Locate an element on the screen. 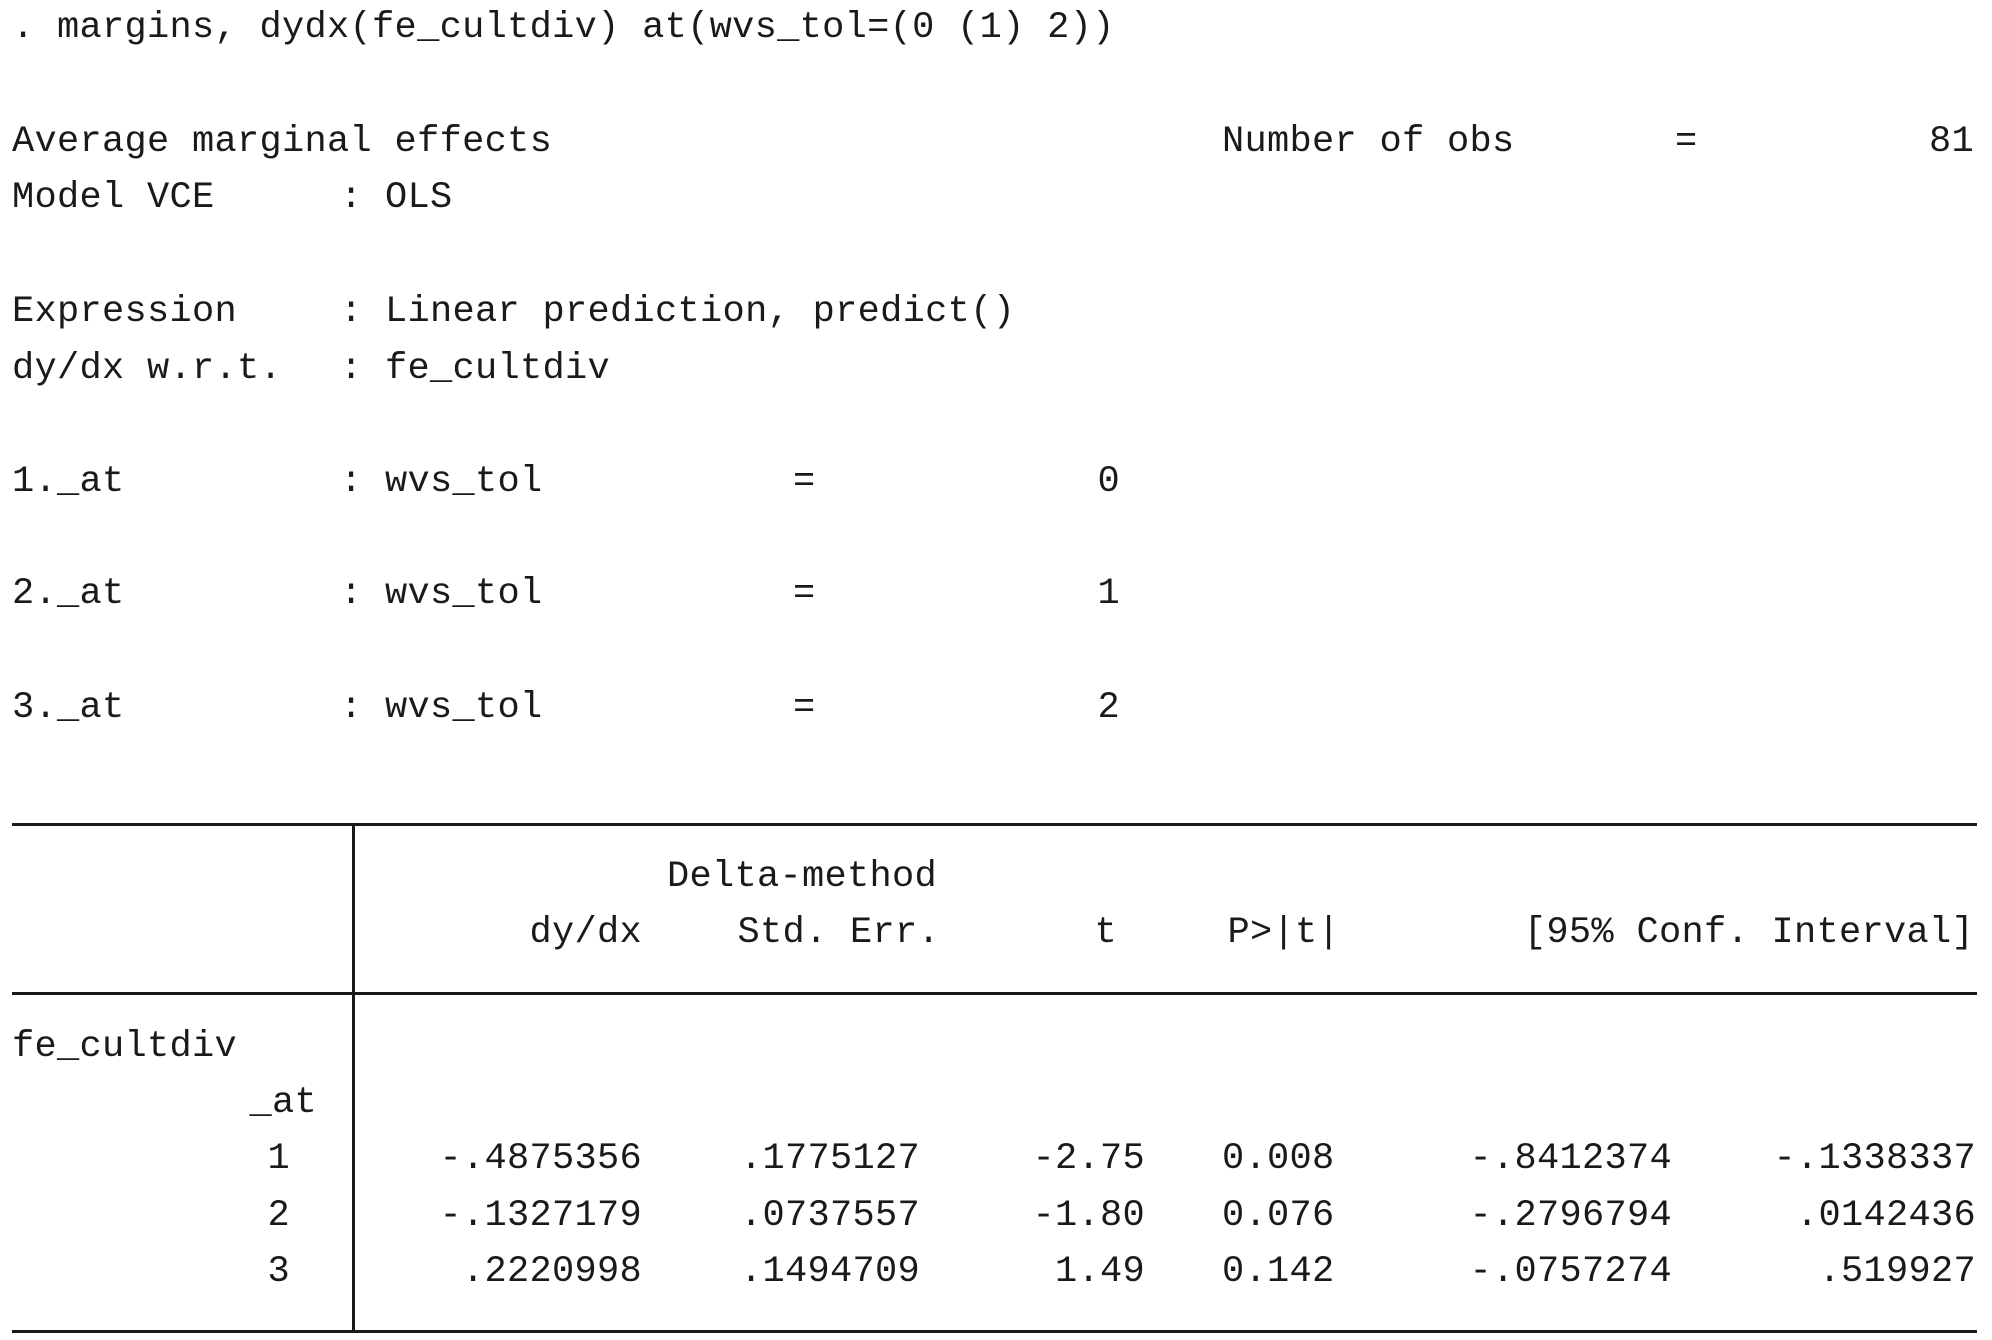 Image resolution: width=1992 pixels, height=1340 pixels. row-at-value: 3 is located at coordinates (278, 1272).